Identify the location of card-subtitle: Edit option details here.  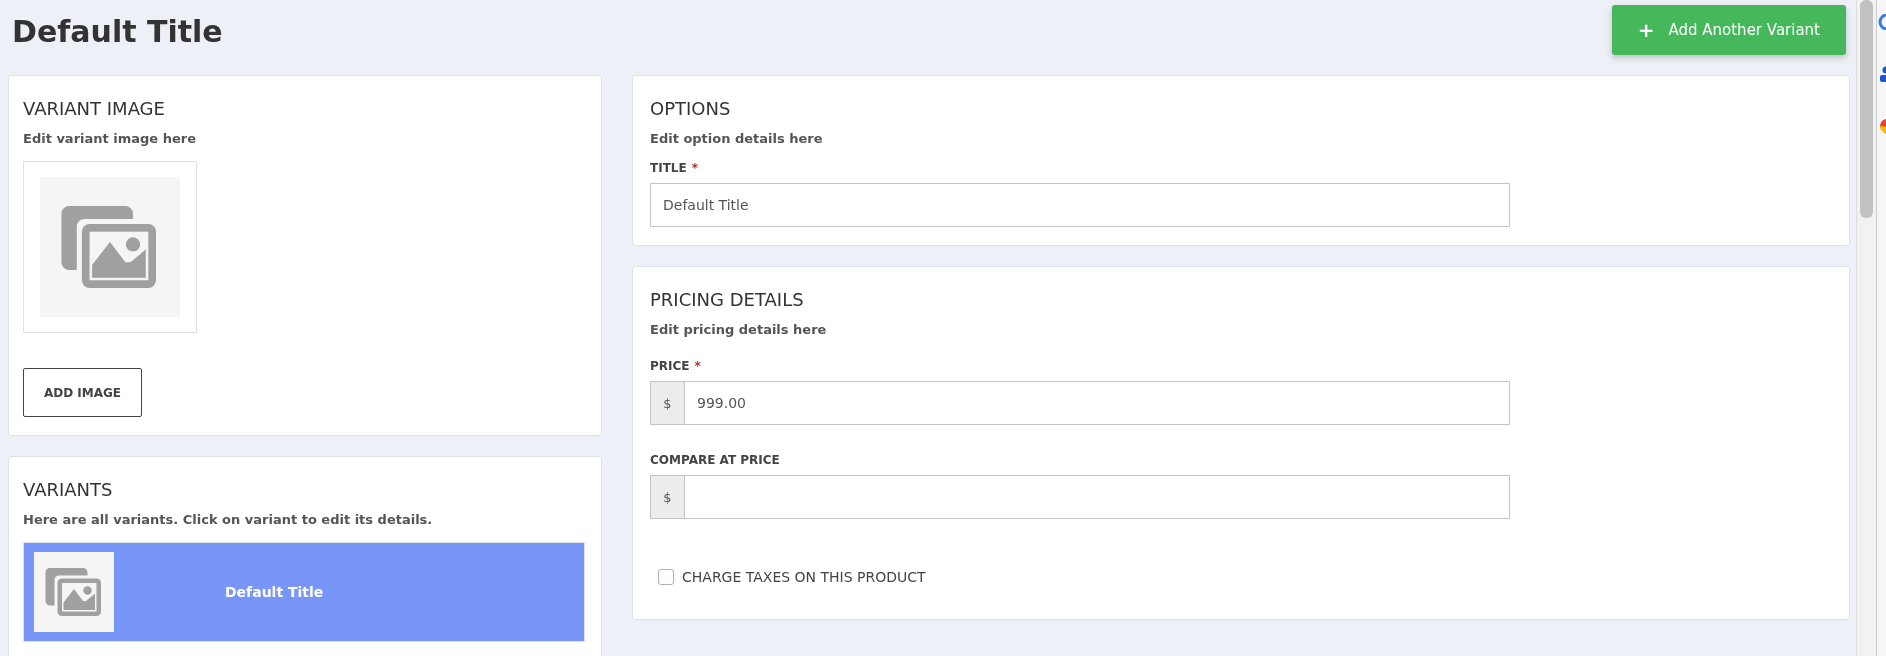
(736, 138).